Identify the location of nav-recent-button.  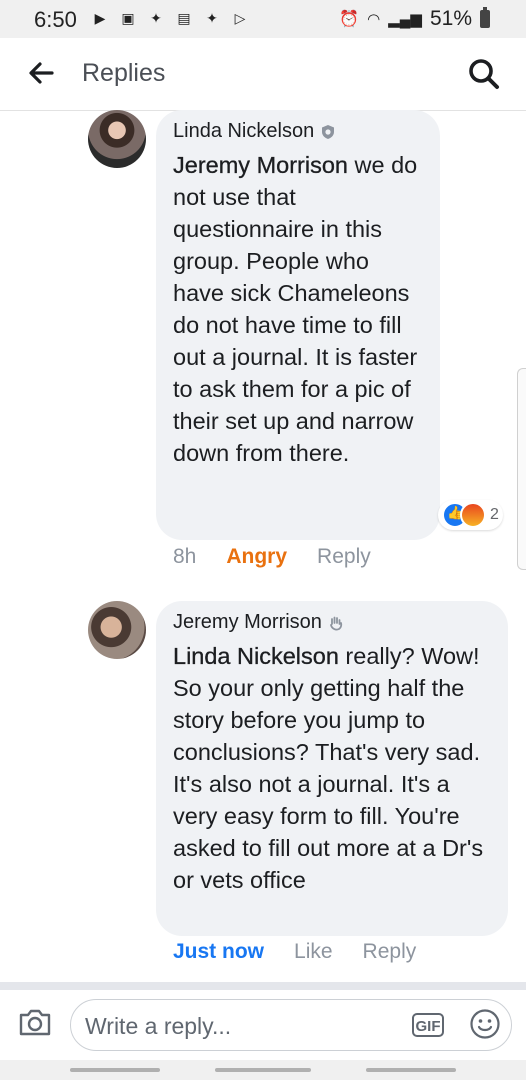
(115, 1070).